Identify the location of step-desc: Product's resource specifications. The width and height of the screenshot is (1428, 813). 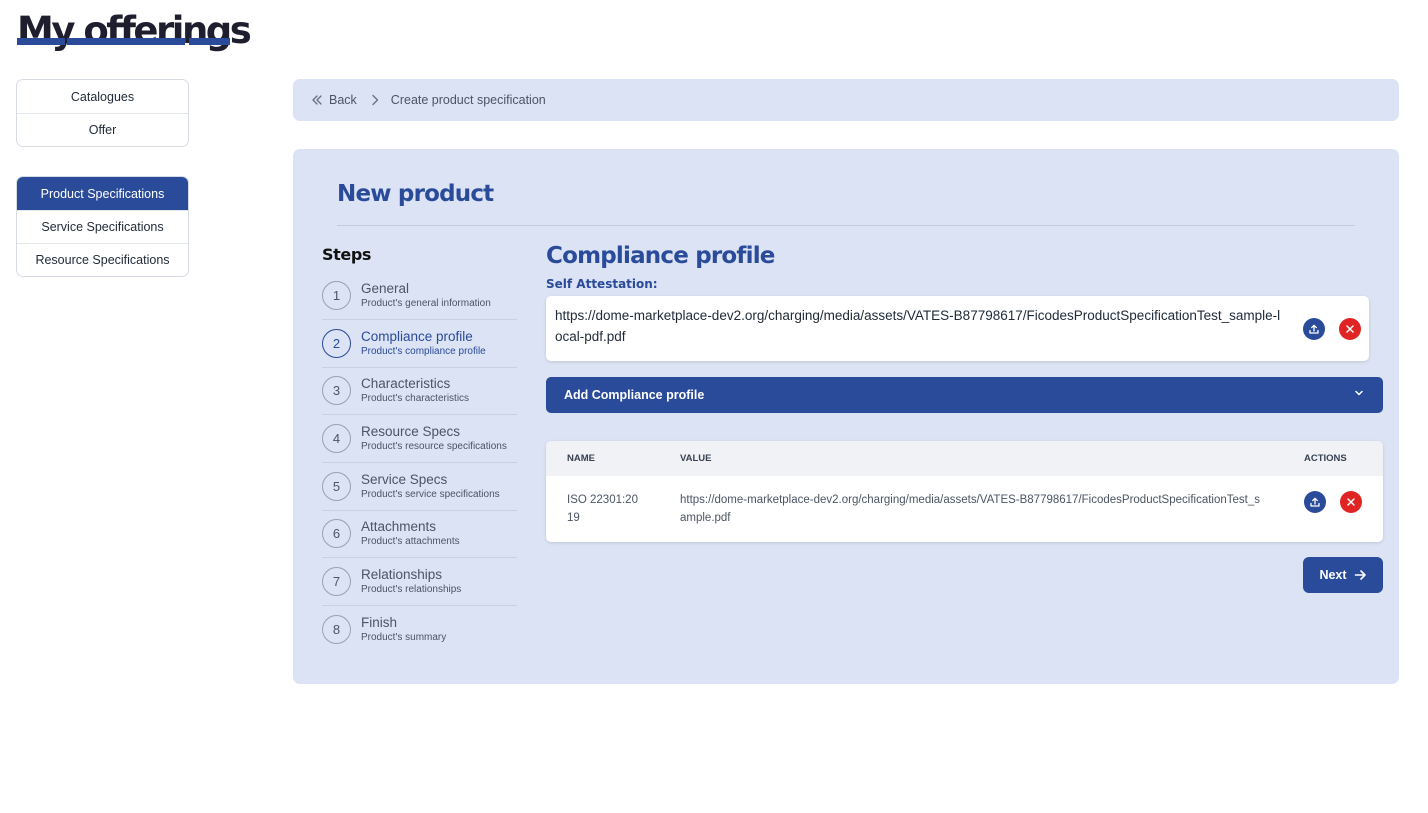
(434, 446).